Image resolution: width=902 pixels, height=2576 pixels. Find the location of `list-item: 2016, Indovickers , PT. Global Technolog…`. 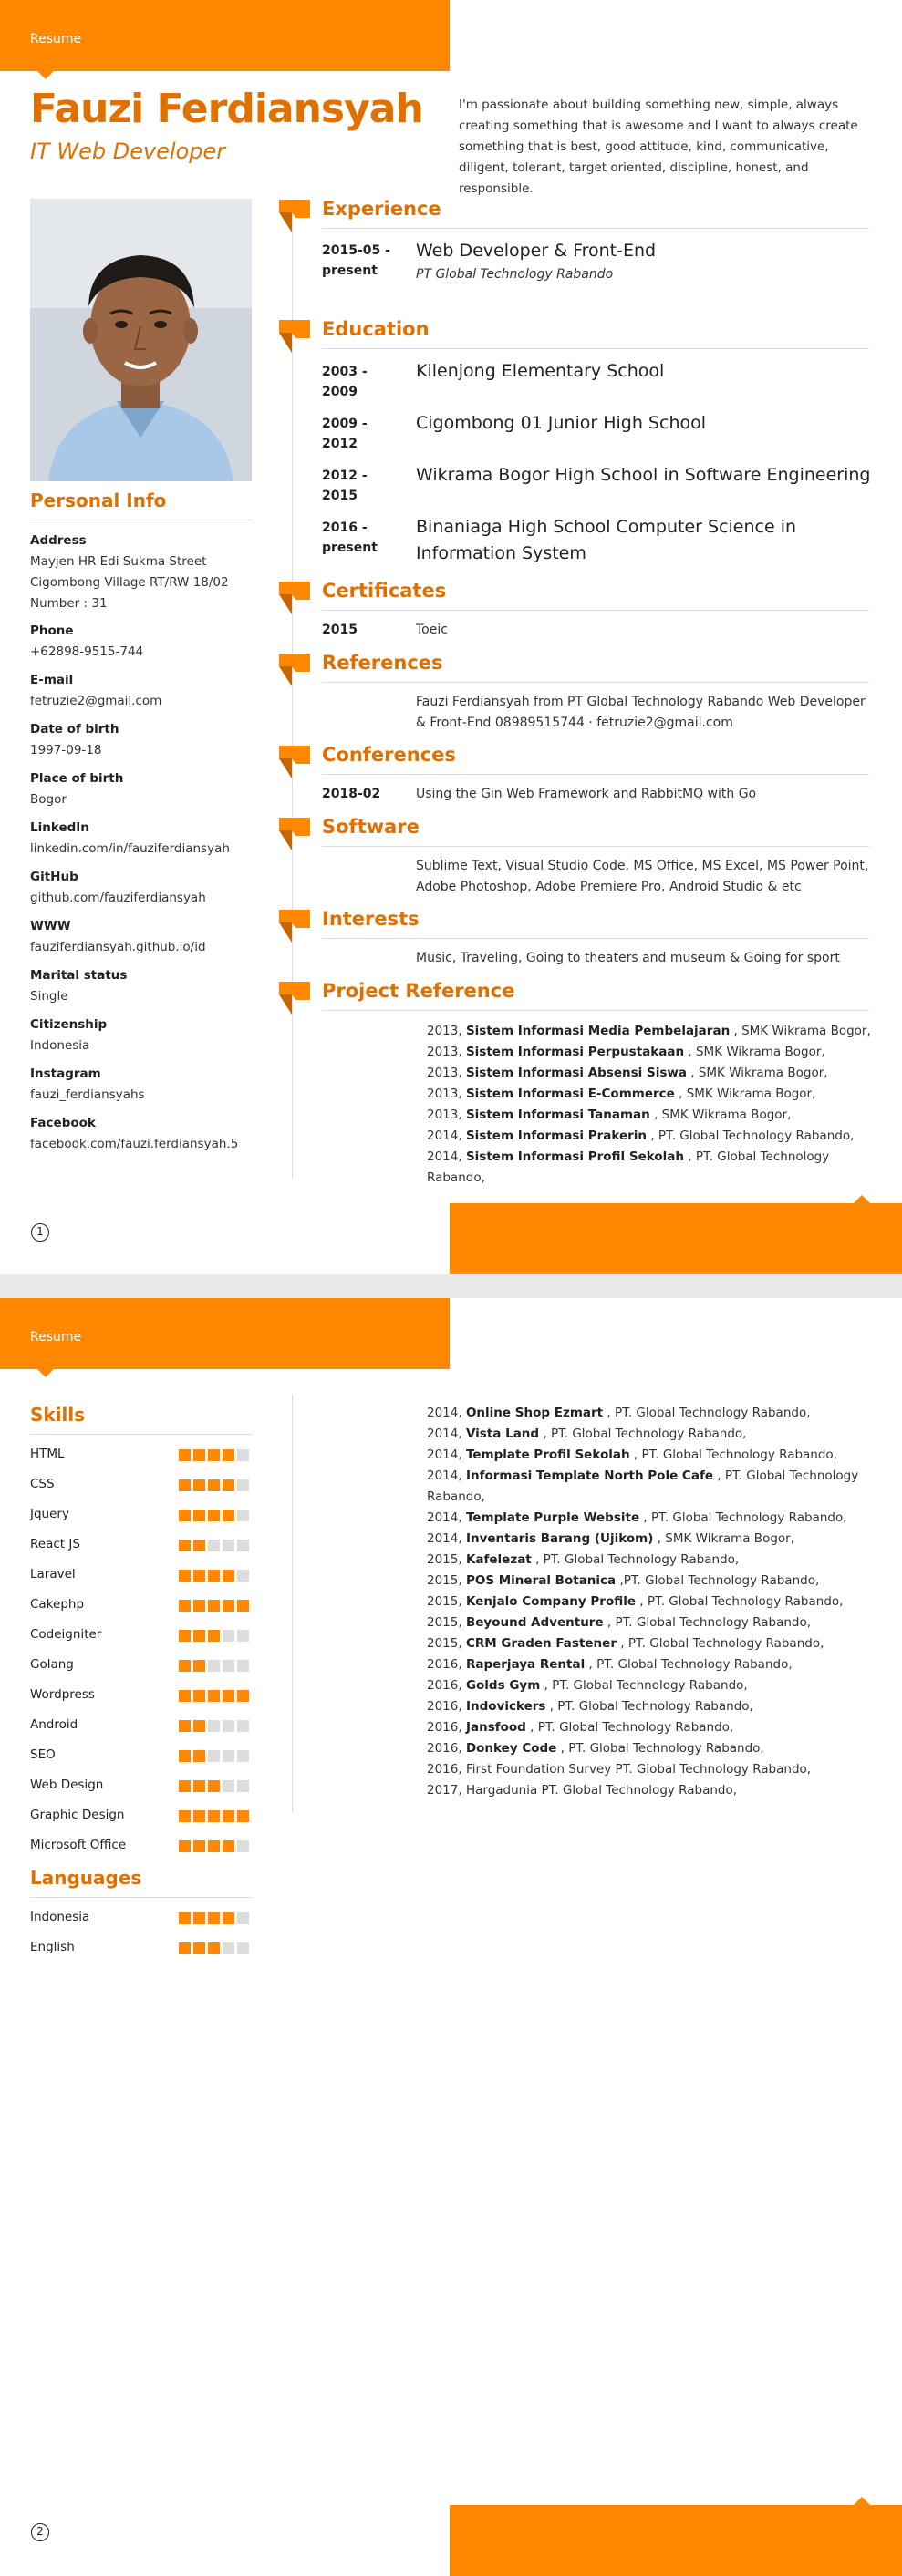

list-item: 2016, Indovickers , PT. Global Technolog… is located at coordinates (590, 1706).